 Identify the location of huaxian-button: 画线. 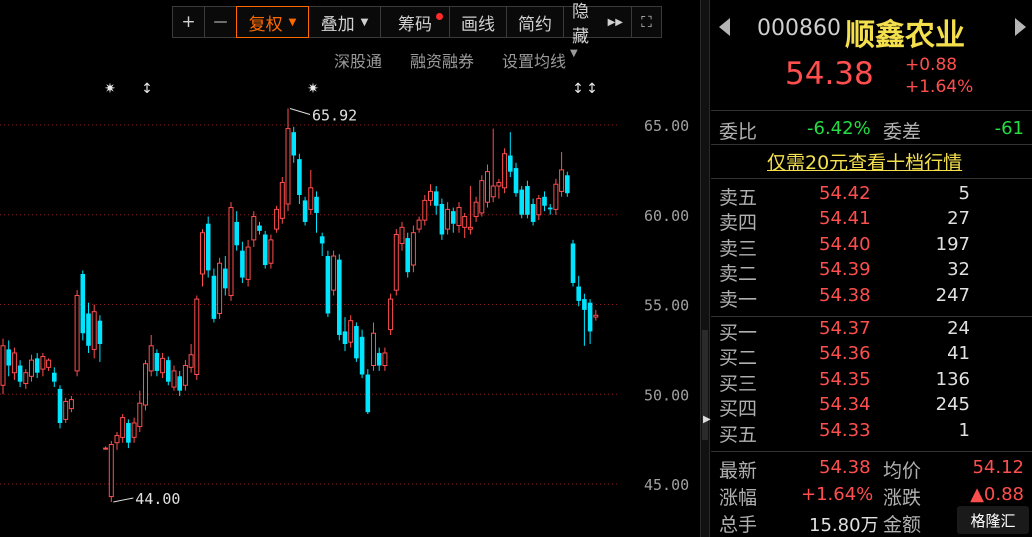
(478, 22).